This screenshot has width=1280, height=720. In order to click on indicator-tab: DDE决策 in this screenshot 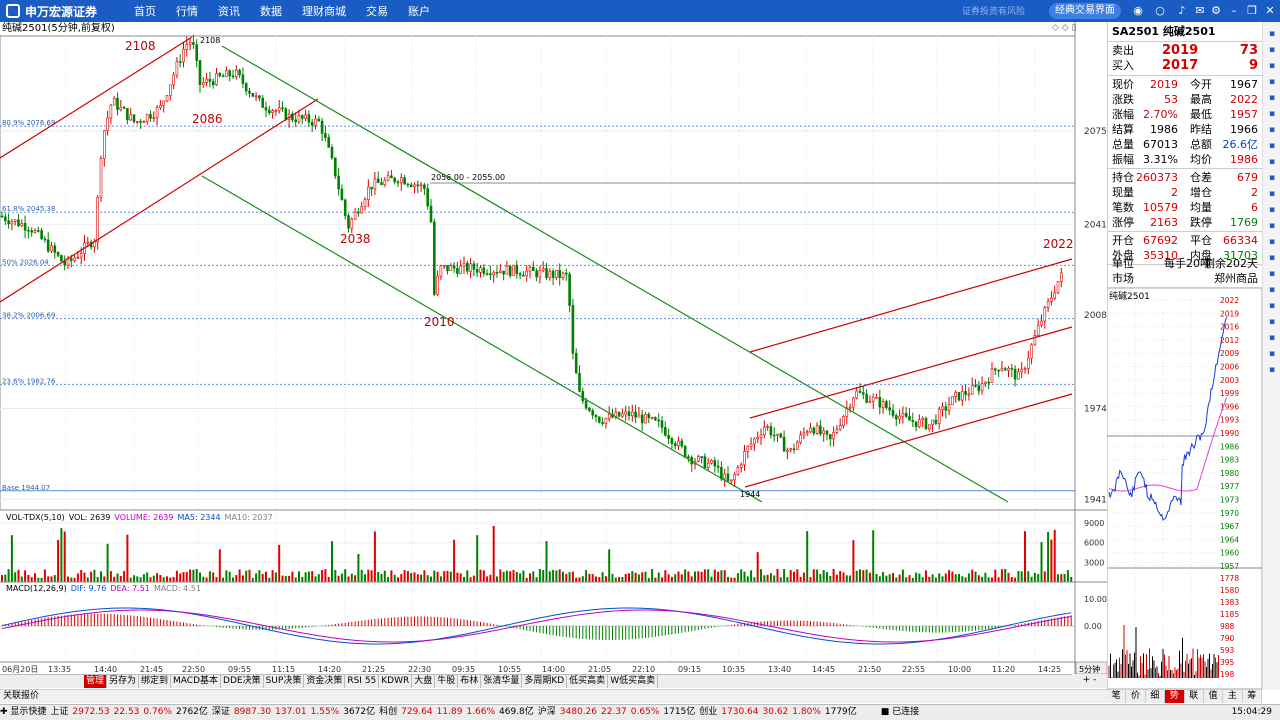, I will do `click(242, 681)`.